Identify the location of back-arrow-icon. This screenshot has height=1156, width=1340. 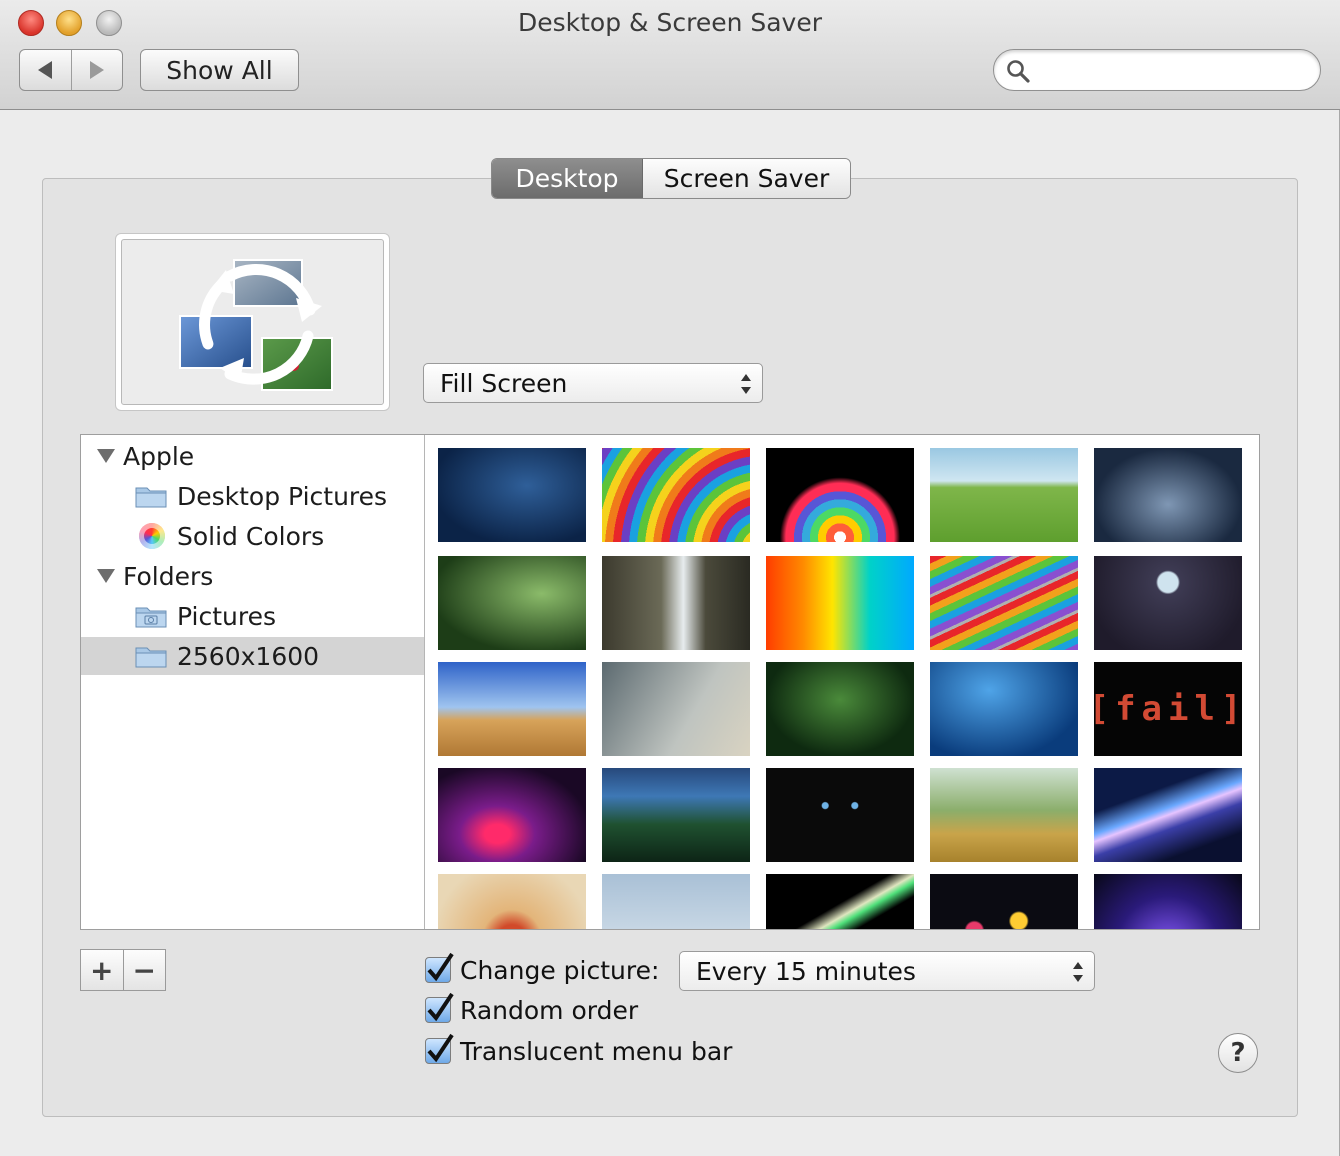
(45, 70).